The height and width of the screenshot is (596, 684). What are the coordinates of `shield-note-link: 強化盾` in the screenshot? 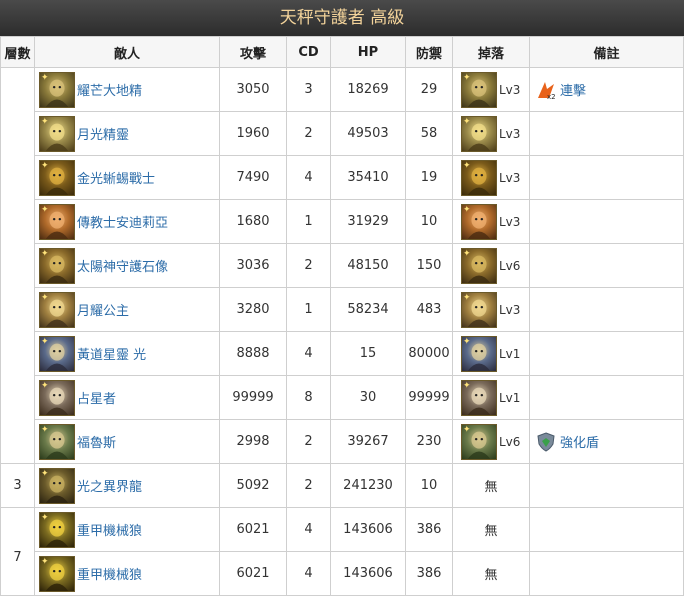 It's located at (579, 443).